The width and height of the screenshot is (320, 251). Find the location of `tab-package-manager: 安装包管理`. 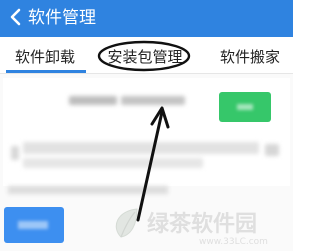

tab-package-manager: 安装包管理 is located at coordinates (145, 55).